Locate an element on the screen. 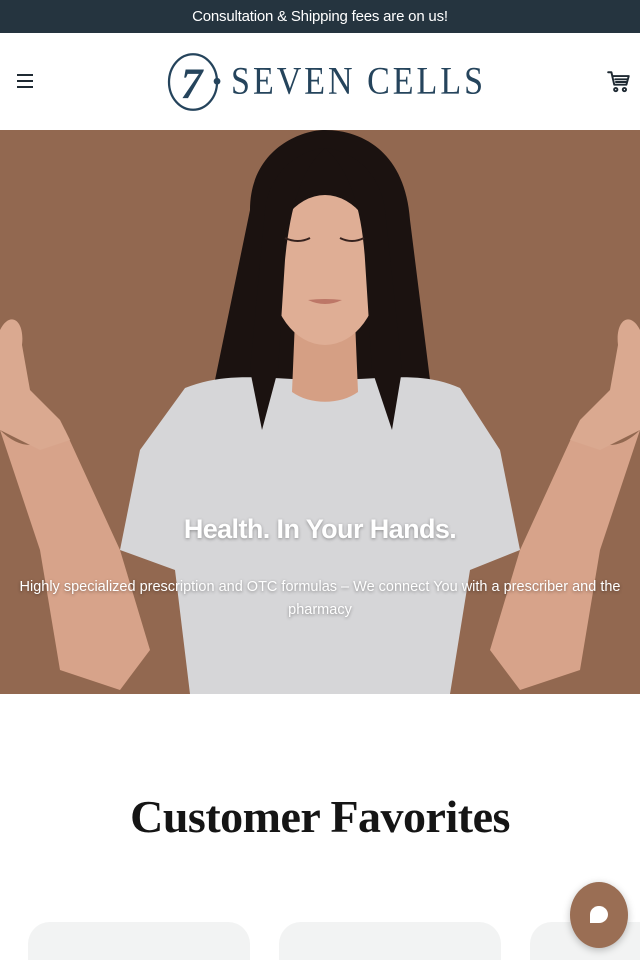  seven-cells-logo-mark: 7 is located at coordinates (194, 82).